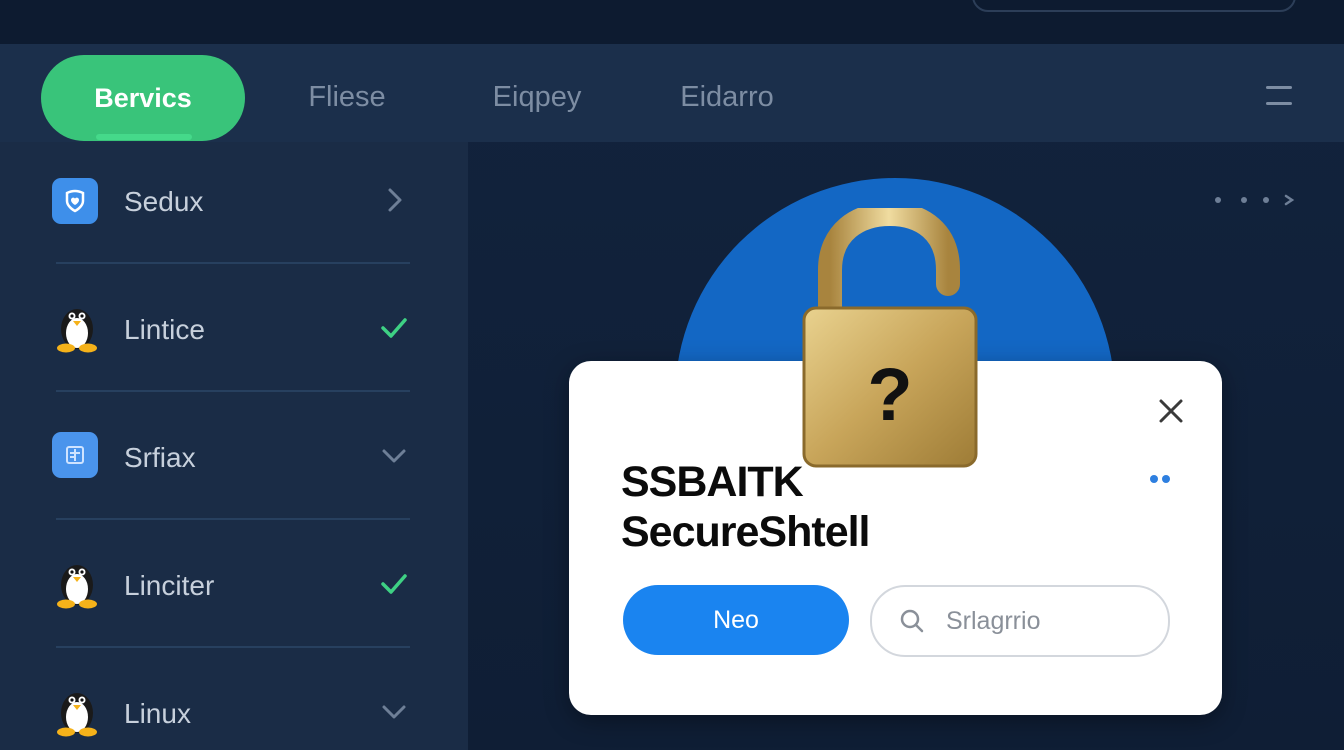 The height and width of the screenshot is (750, 1344). What do you see at coordinates (234, 702) in the screenshot?
I see `sidebar-item-linux: Linux` at bounding box center [234, 702].